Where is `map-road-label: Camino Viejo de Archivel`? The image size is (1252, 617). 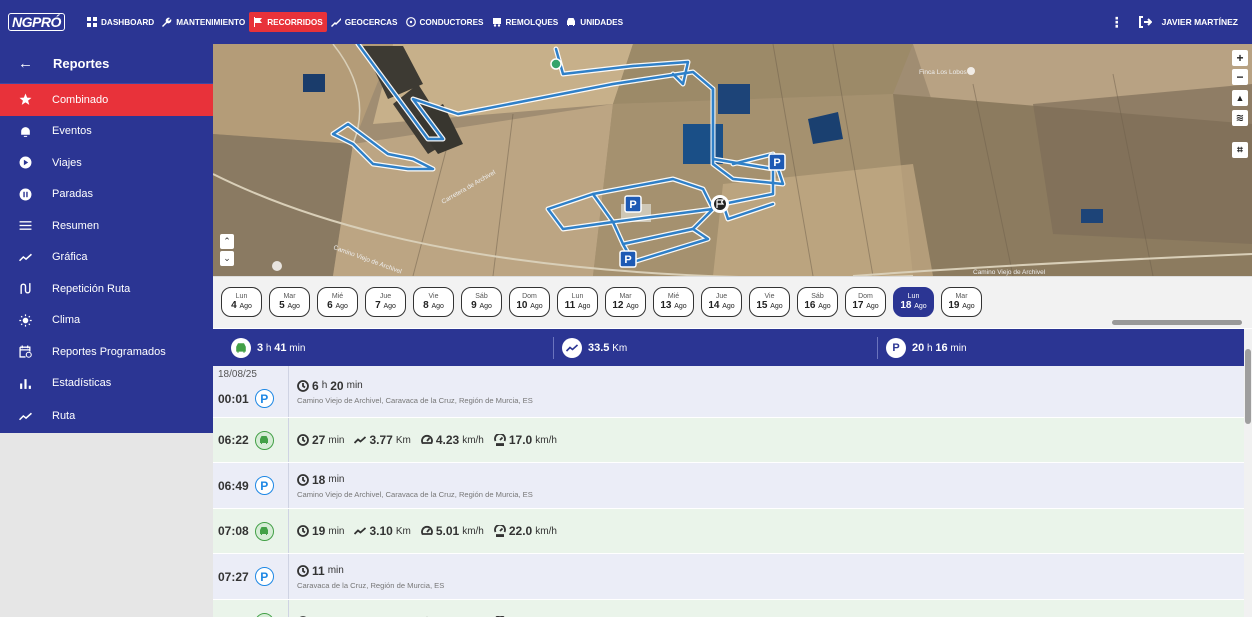
map-road-label: Camino Viejo de Archivel is located at coordinates (1009, 272).